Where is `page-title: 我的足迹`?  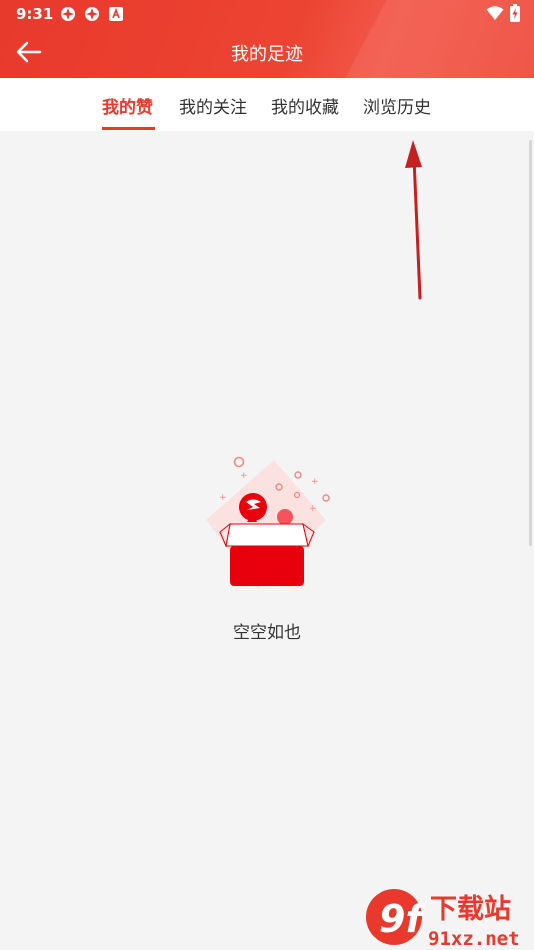 page-title: 我的足迹 is located at coordinates (267, 54).